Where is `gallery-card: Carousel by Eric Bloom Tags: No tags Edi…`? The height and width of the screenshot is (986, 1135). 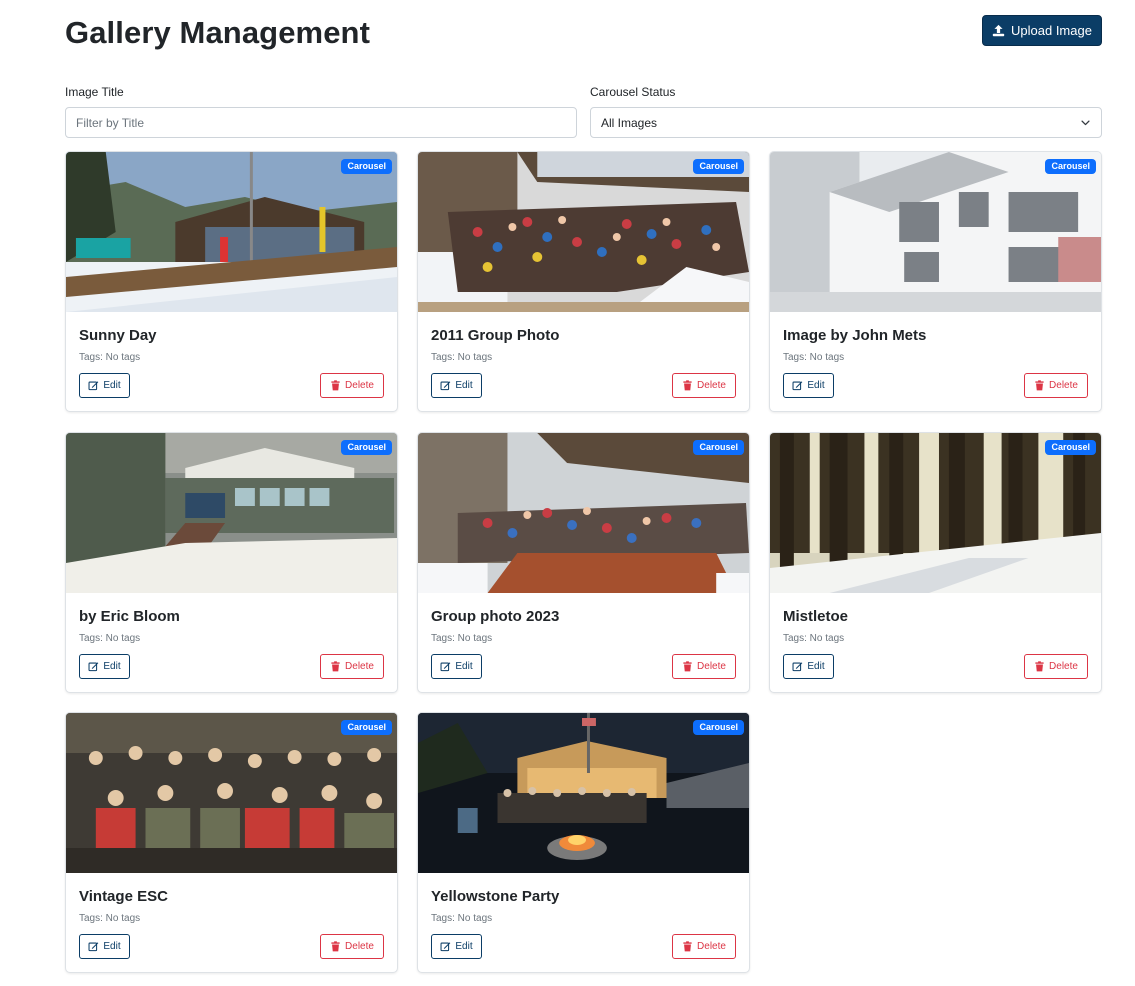
gallery-card: Carousel by Eric Bloom Tags: No tags Edi… is located at coordinates (231, 562).